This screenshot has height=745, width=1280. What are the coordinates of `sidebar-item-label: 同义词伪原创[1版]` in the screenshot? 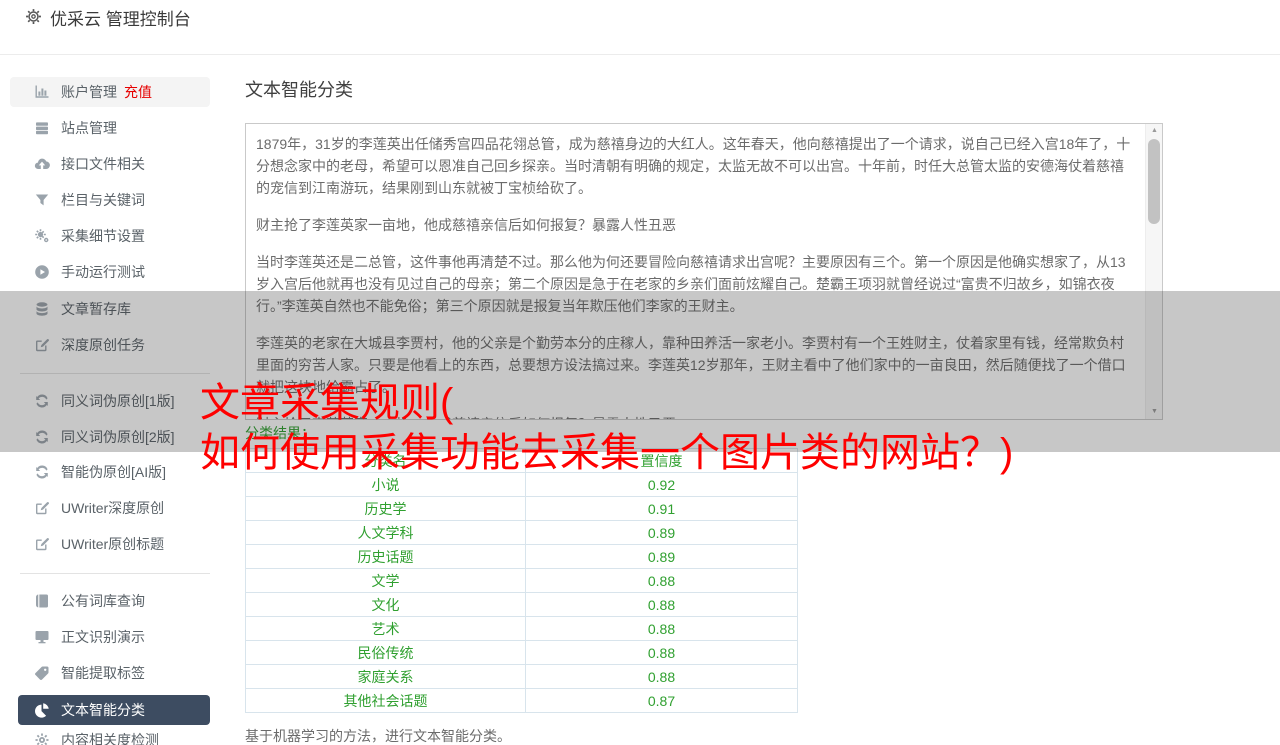 It's located at (118, 401).